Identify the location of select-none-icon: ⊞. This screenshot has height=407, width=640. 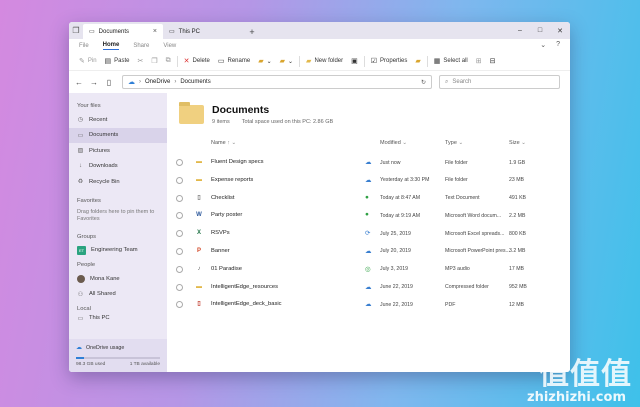
(478, 61).